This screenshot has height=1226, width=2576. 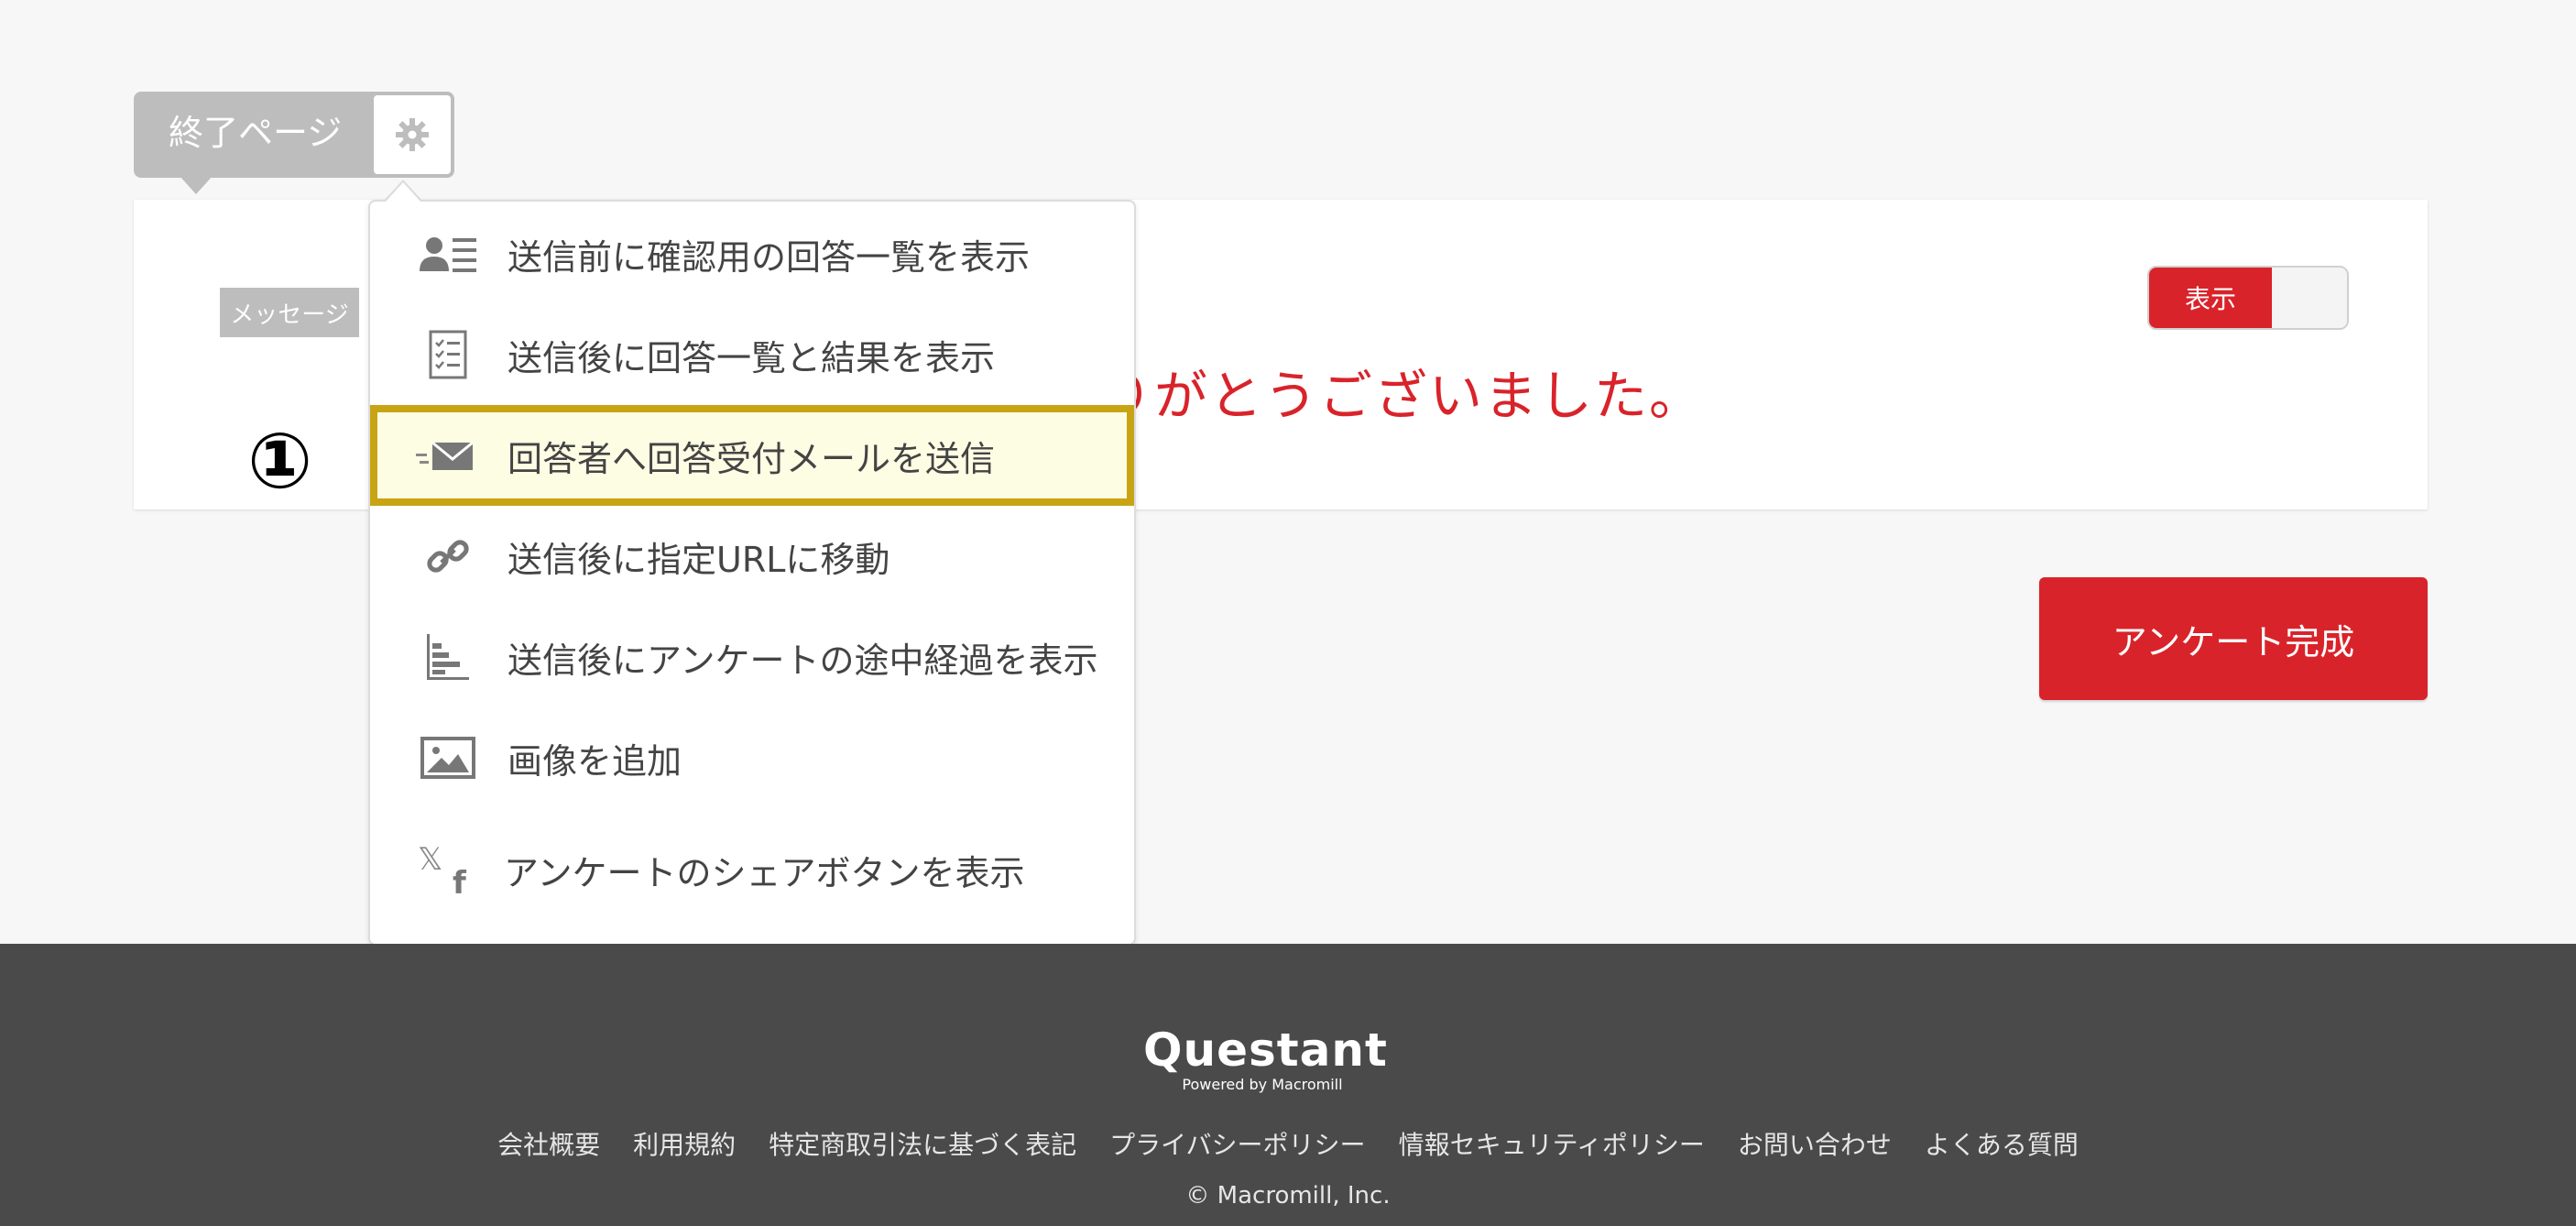 I want to click on footer-link: お問い合わせ, so click(x=1815, y=1144).